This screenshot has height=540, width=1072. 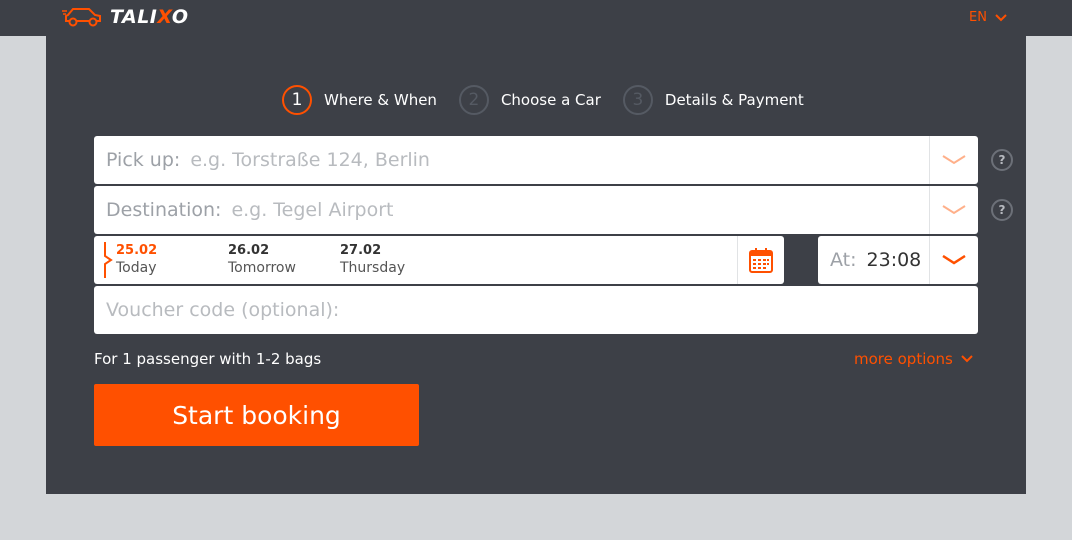 I want to click on time-label: At:, so click(x=843, y=260).